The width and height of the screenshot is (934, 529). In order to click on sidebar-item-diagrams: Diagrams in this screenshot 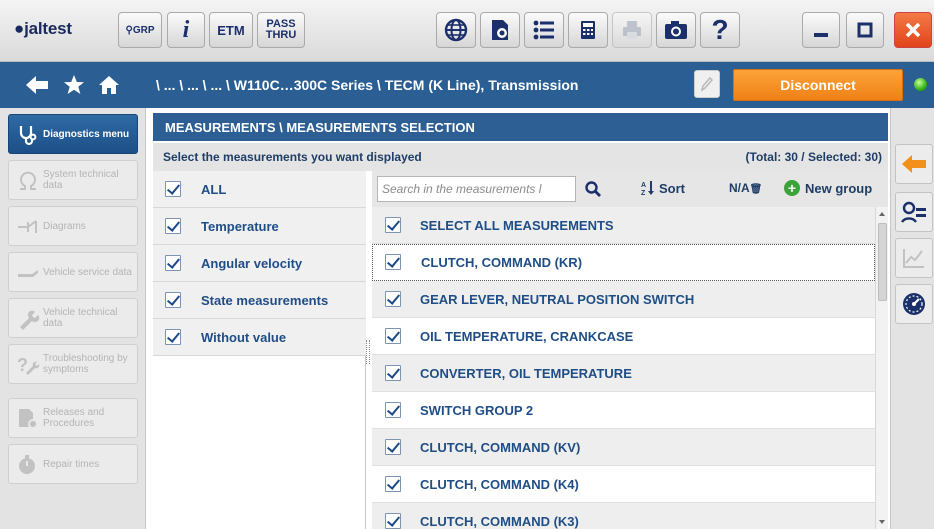, I will do `click(73, 226)`.